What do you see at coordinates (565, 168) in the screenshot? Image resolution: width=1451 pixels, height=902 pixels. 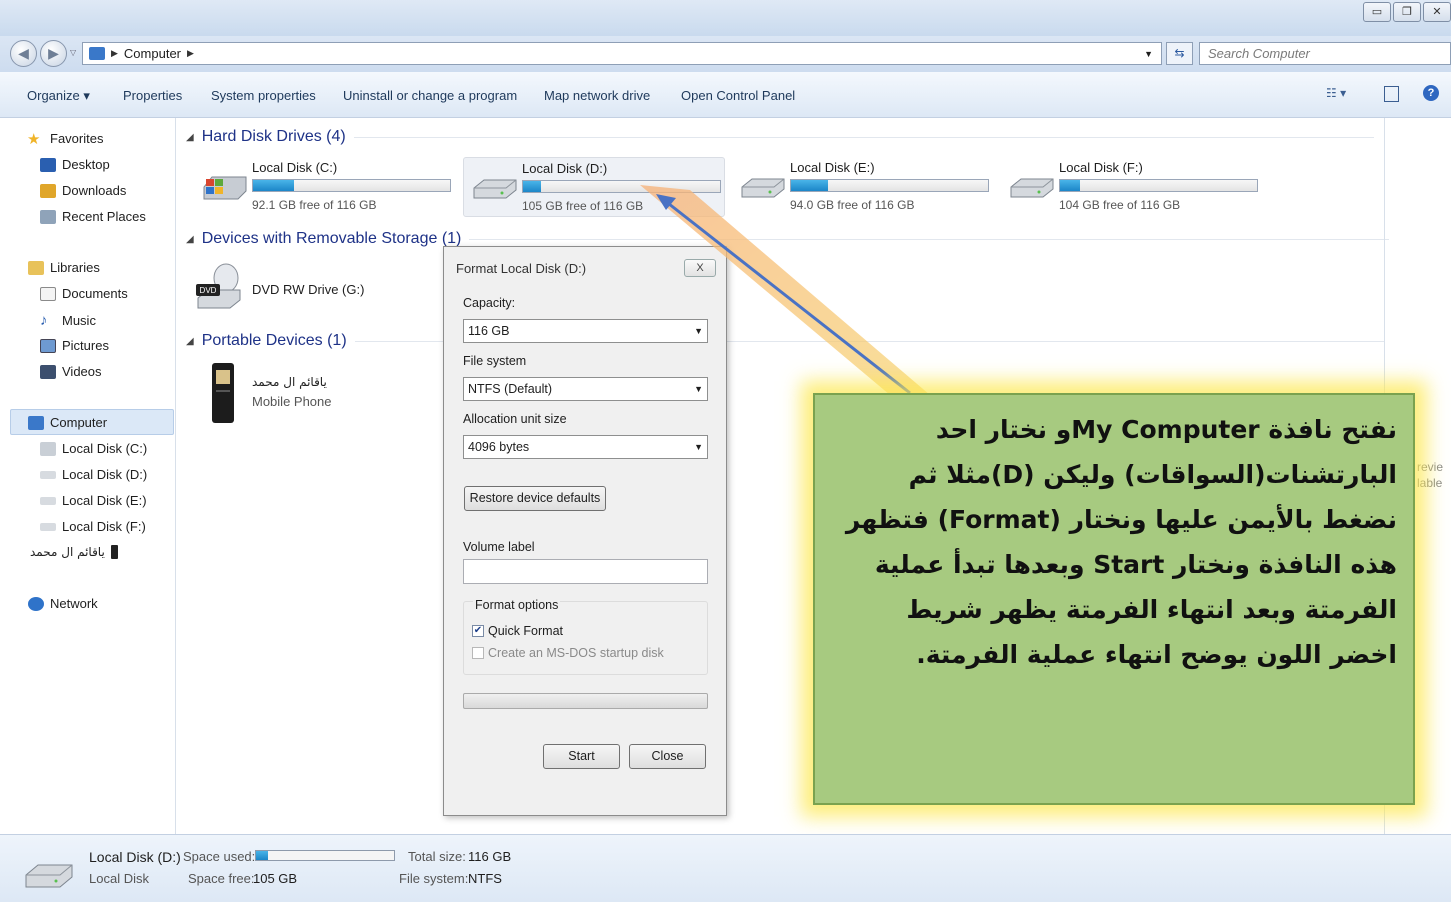 I see `drive-name: Local Disk (D:)` at bounding box center [565, 168].